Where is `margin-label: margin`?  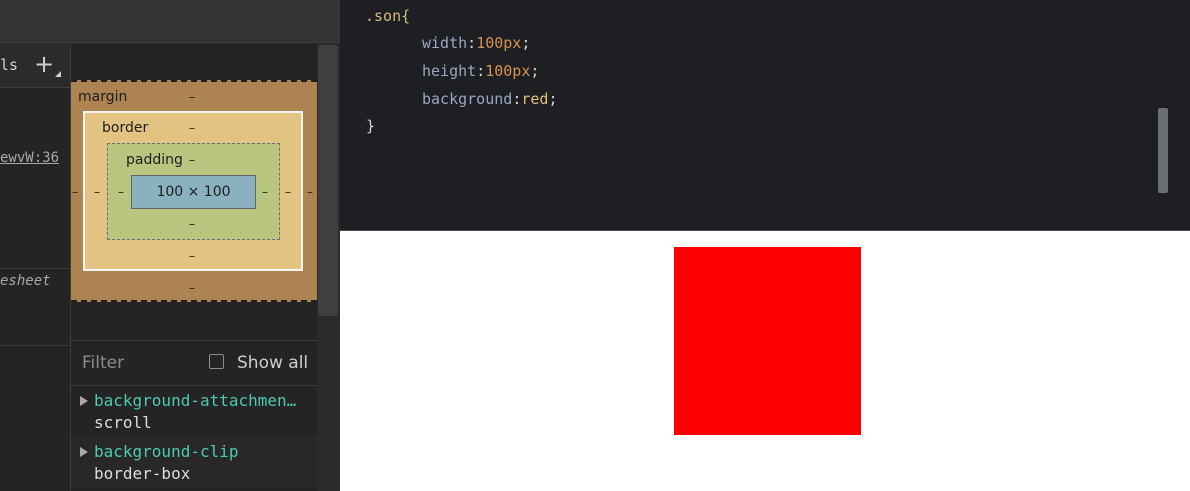
margin-label: margin is located at coordinates (103, 97).